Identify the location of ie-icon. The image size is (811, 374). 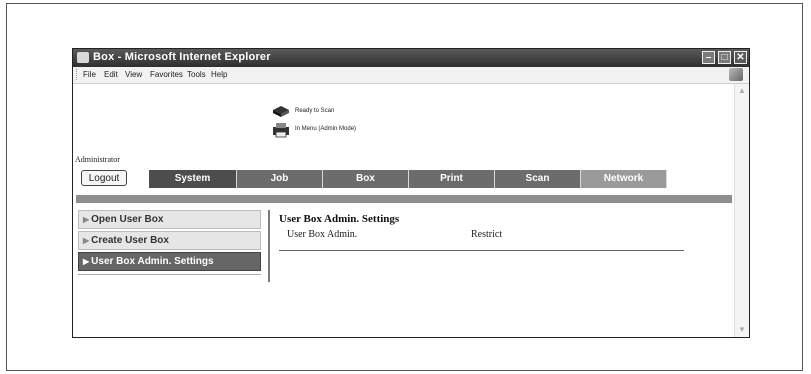
(83, 57).